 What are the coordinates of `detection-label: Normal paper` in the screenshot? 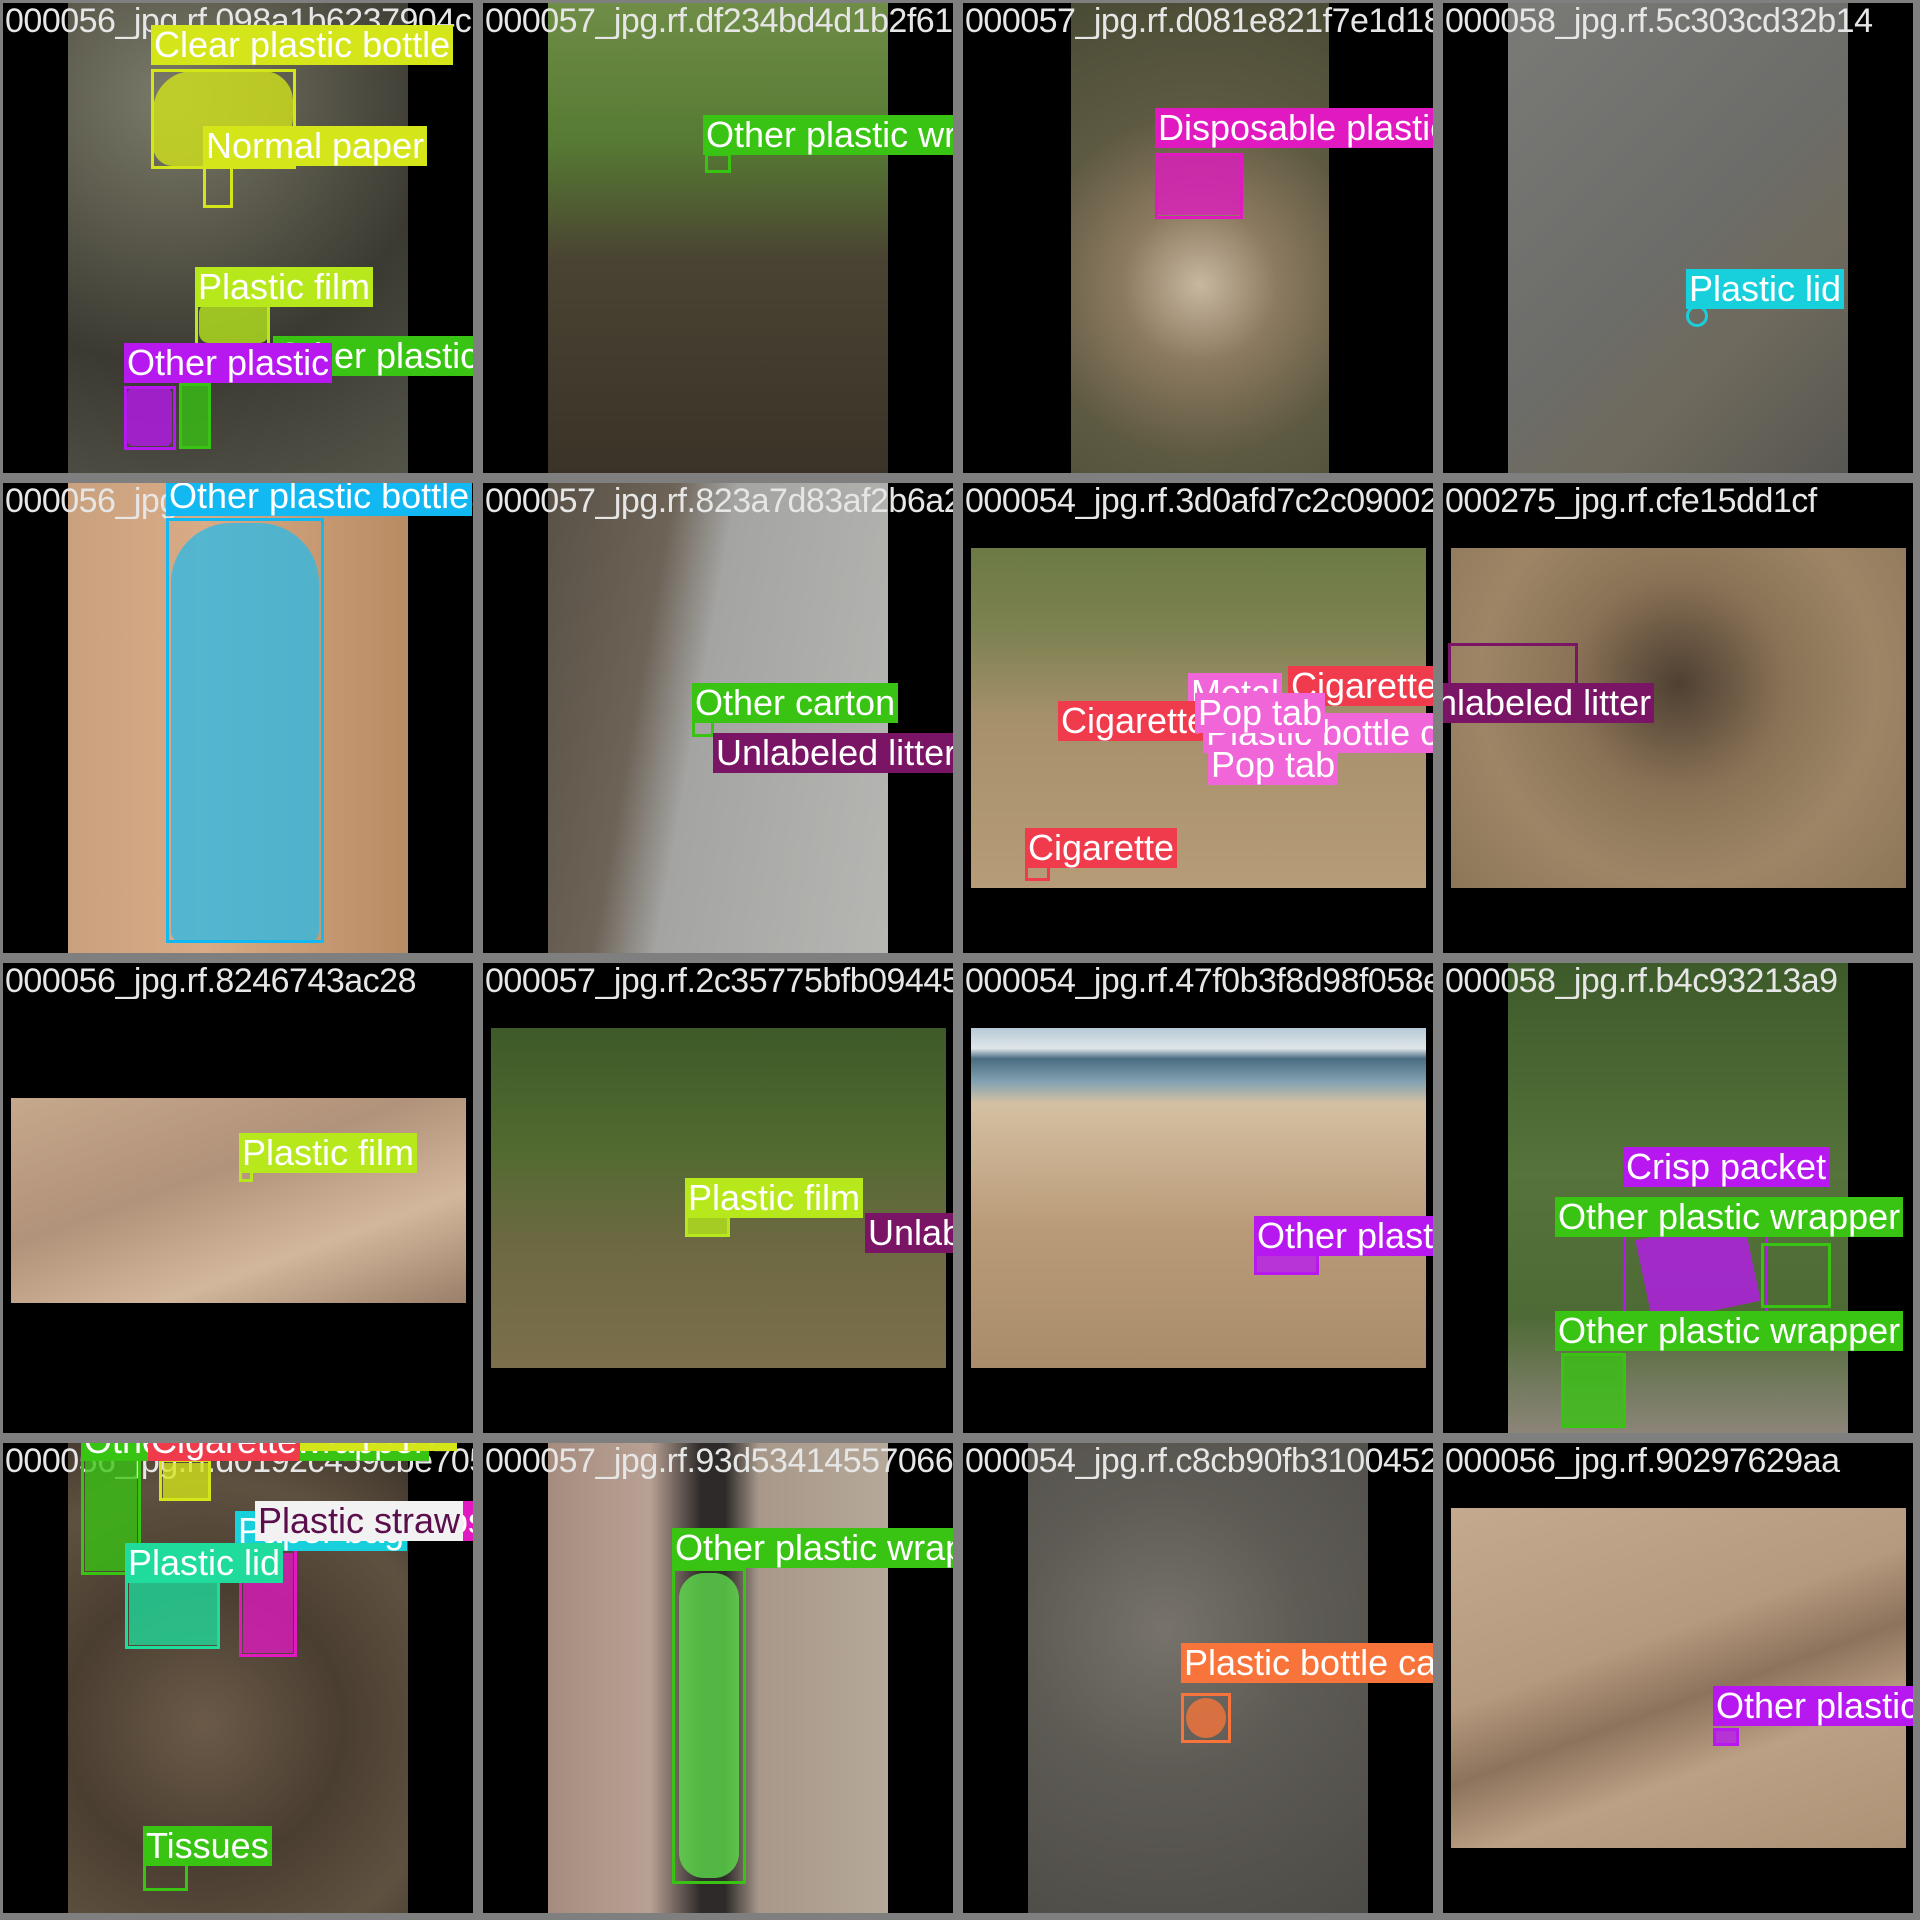 It's located at (315, 146).